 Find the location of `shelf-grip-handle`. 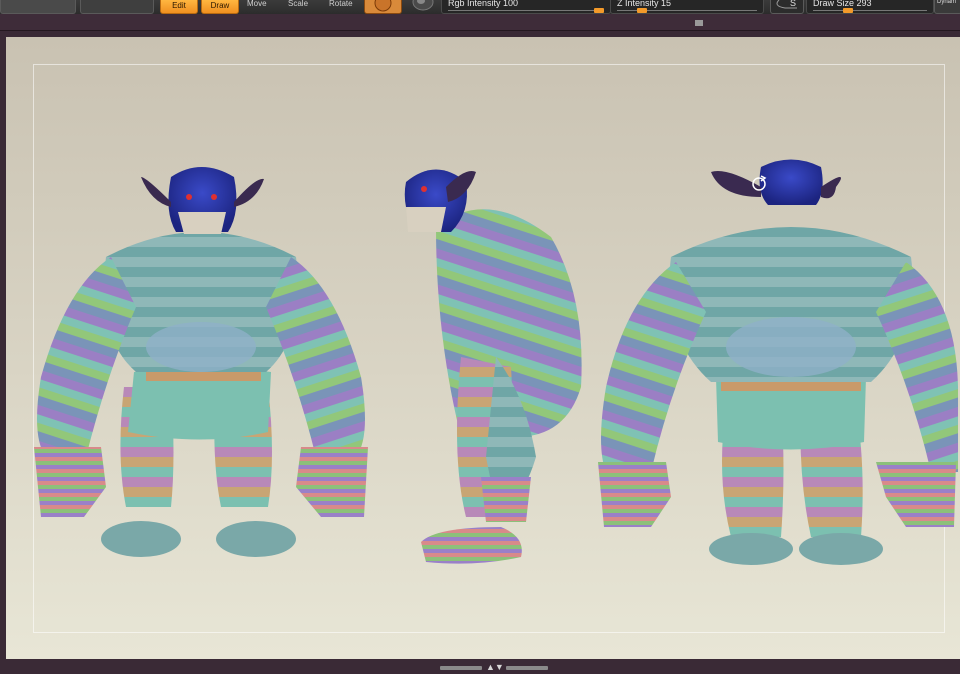

shelf-grip-handle is located at coordinates (699, 23).